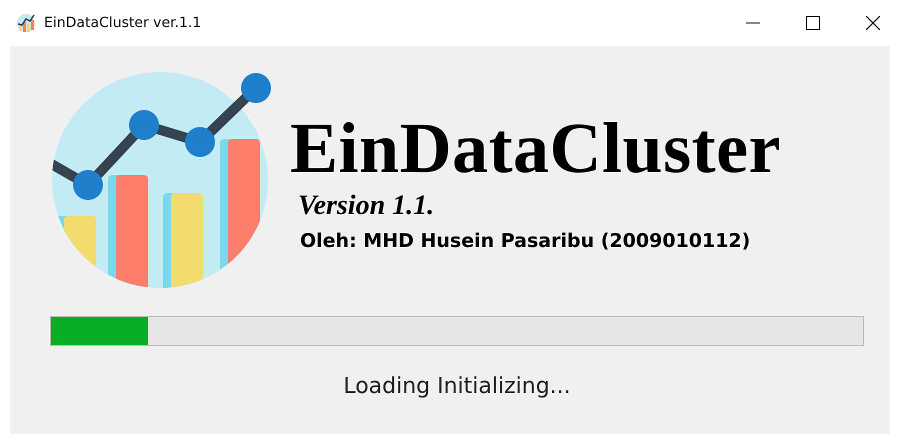 This screenshot has width=900, height=434. What do you see at coordinates (367, 206) in the screenshot?
I see `version-label: Version 1.1.` at bounding box center [367, 206].